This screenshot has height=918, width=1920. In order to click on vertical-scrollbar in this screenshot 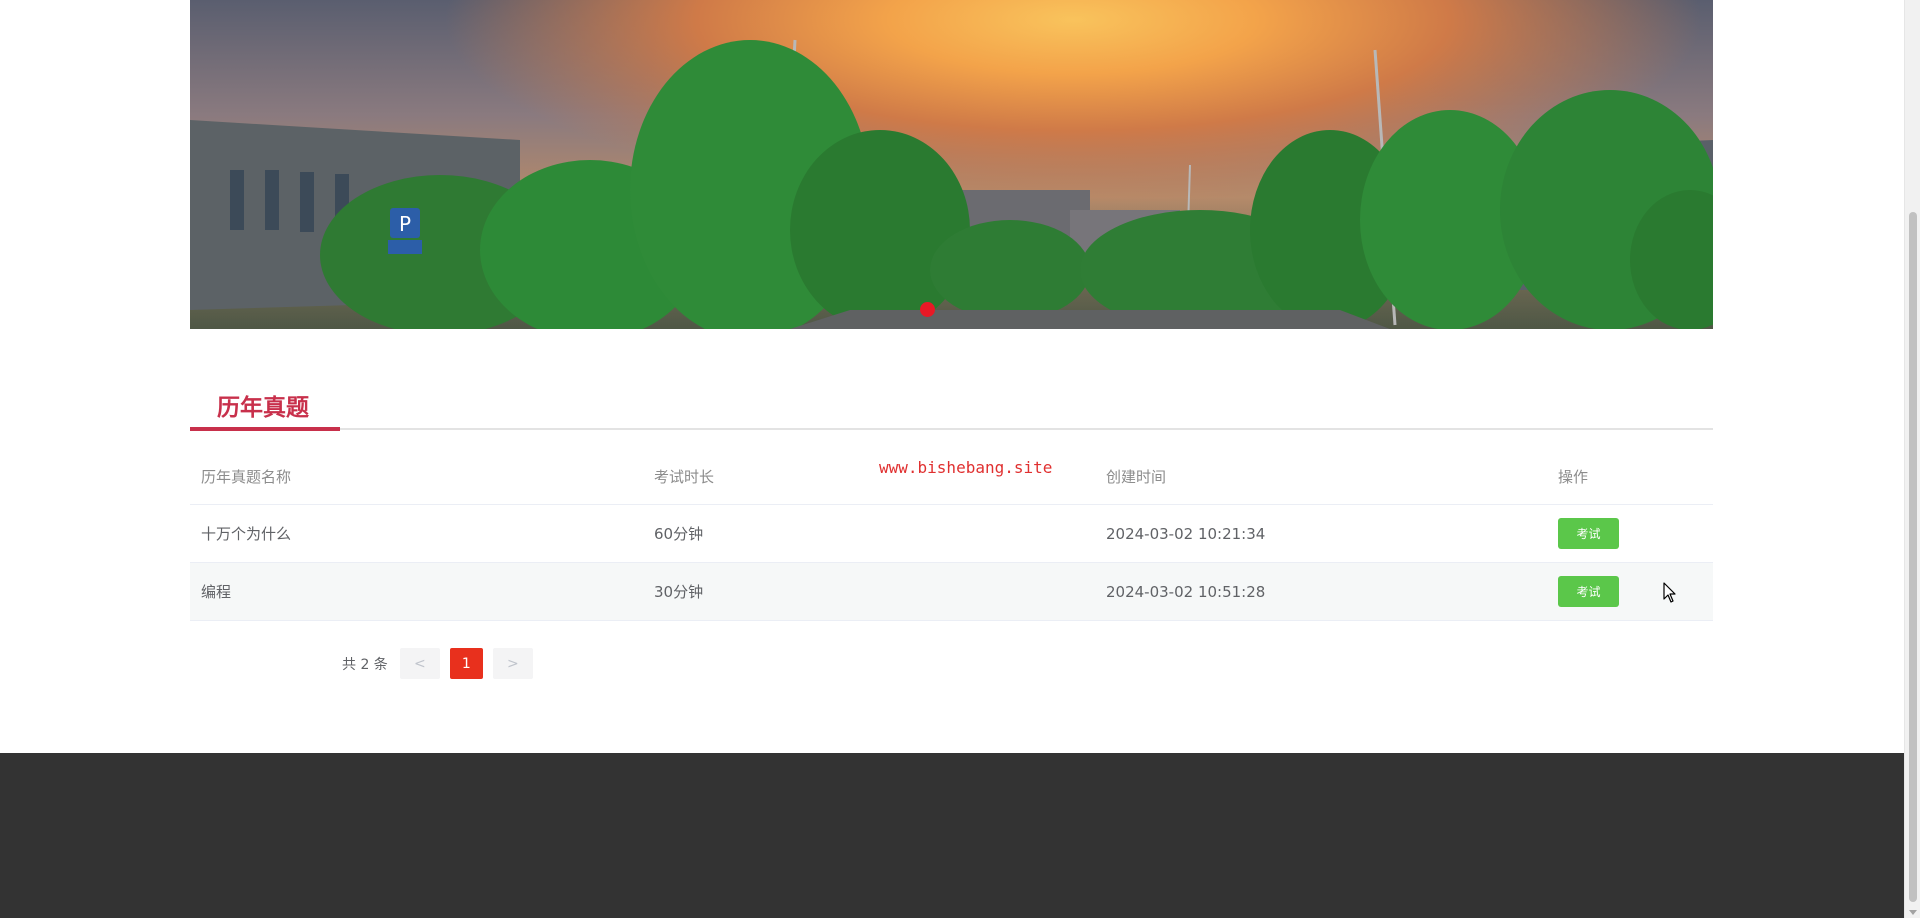, I will do `click(1912, 459)`.